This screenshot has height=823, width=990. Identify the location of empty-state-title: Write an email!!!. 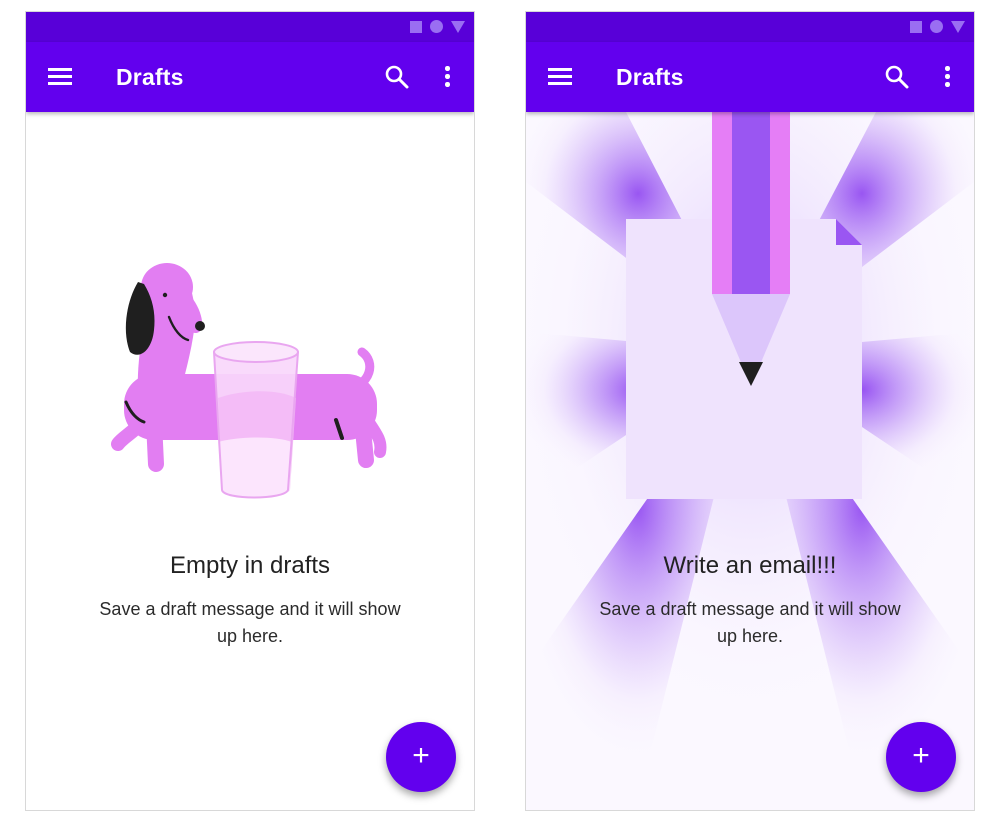
(750, 565).